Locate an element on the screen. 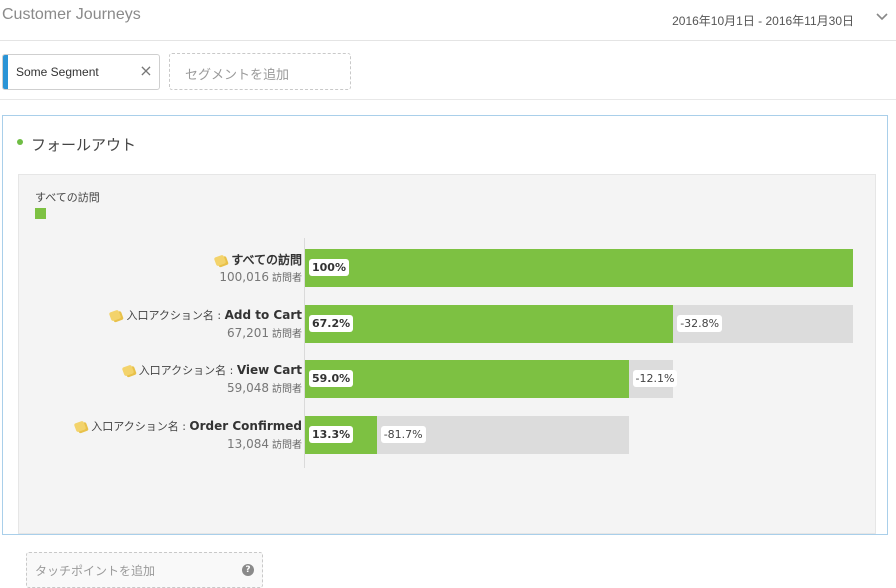 The width and height of the screenshot is (896, 588). step-count: 59,048 訪問者 is located at coordinates (264, 387).